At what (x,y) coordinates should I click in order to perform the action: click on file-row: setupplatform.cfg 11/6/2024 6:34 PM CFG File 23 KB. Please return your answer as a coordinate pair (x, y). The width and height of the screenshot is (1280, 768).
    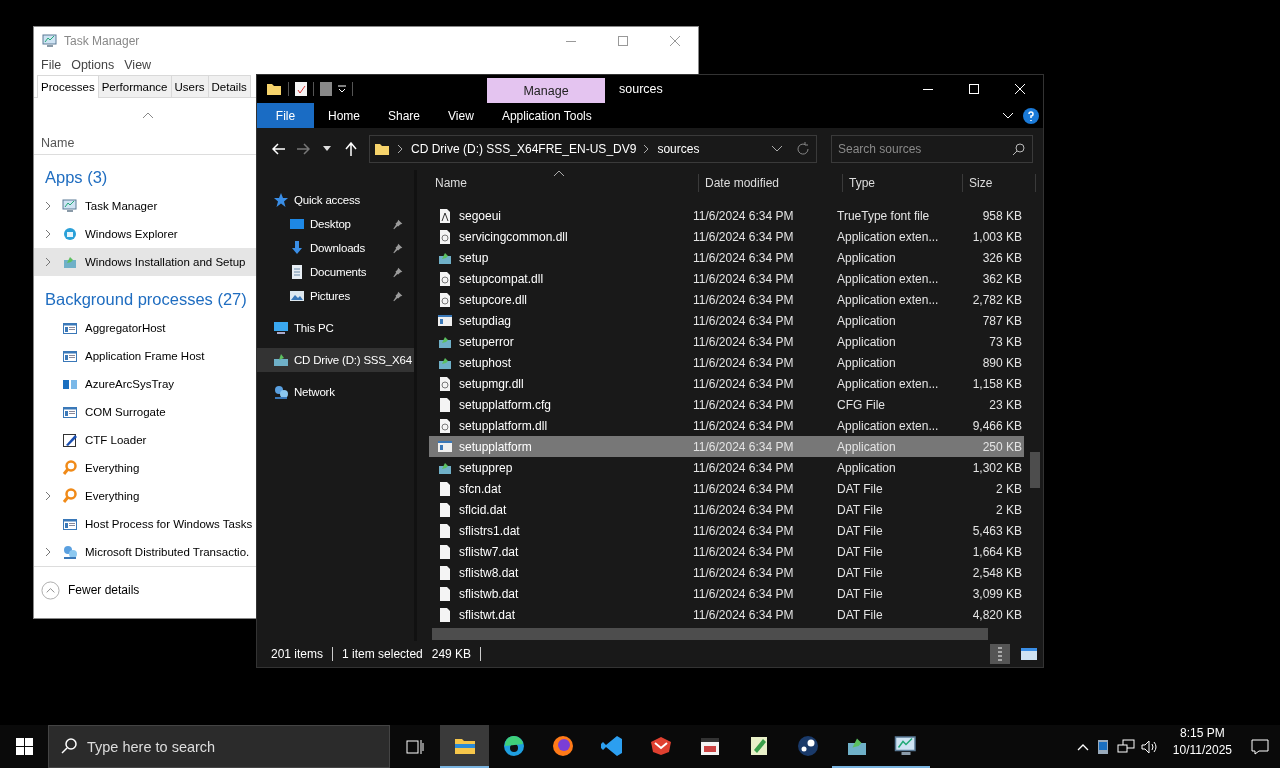
    Looking at the image, I should click on (726, 404).